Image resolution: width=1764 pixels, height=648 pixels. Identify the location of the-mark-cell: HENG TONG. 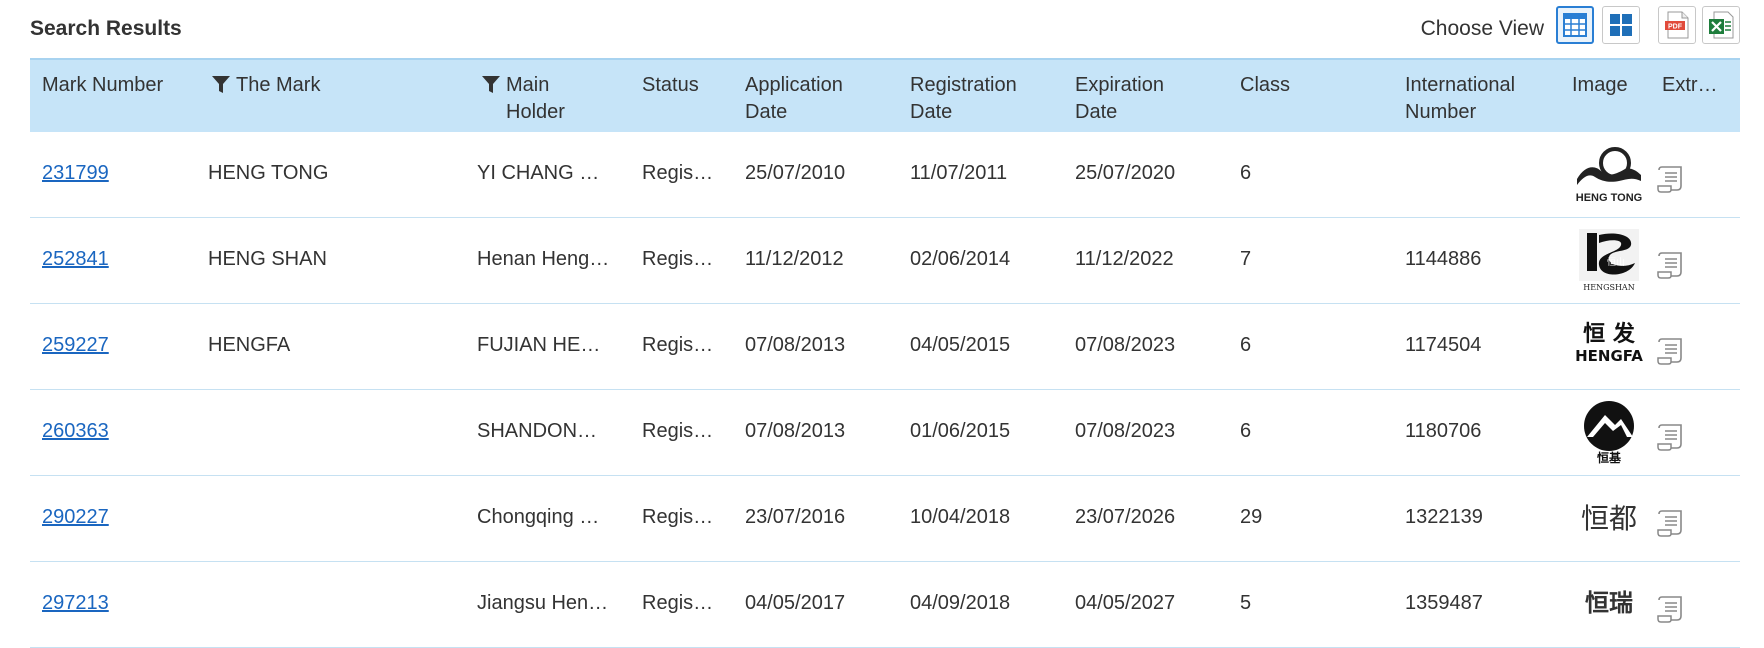
(268, 173).